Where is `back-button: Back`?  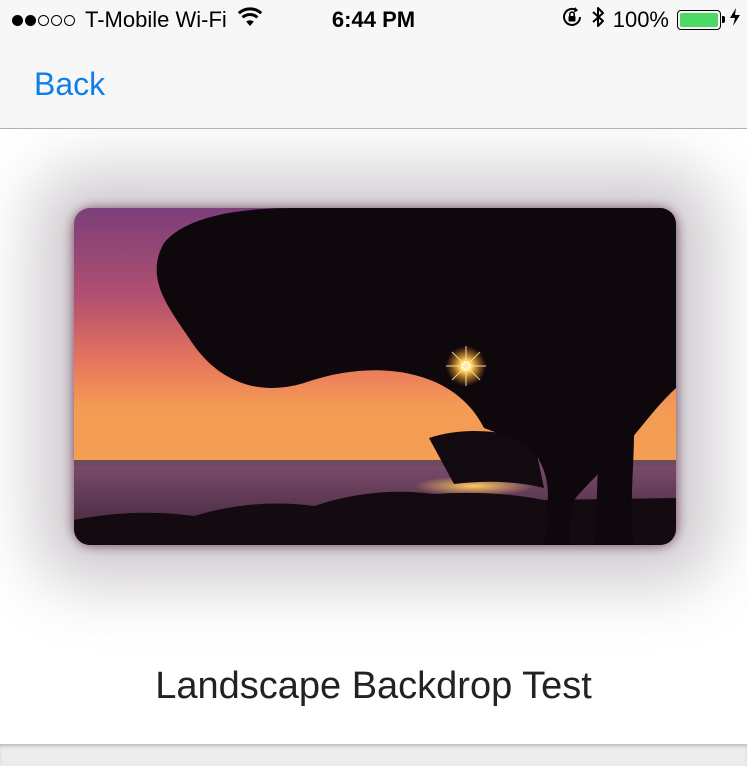 back-button: Back is located at coordinates (69, 84).